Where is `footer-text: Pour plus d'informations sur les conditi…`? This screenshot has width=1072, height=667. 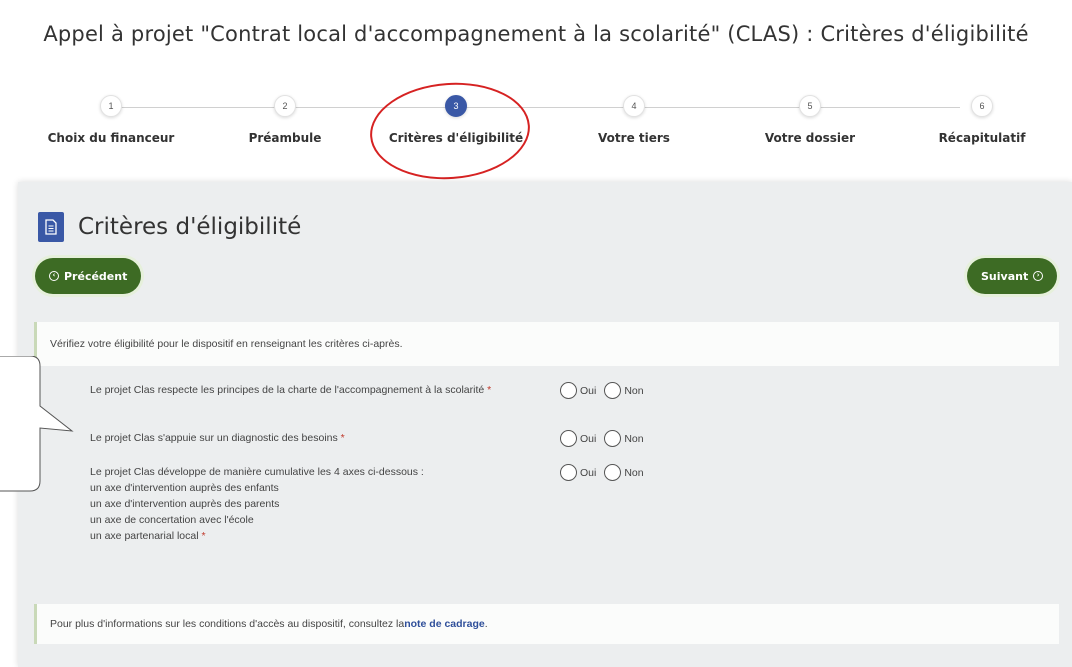 footer-text: Pour plus d'informations sur les conditi… is located at coordinates (227, 624).